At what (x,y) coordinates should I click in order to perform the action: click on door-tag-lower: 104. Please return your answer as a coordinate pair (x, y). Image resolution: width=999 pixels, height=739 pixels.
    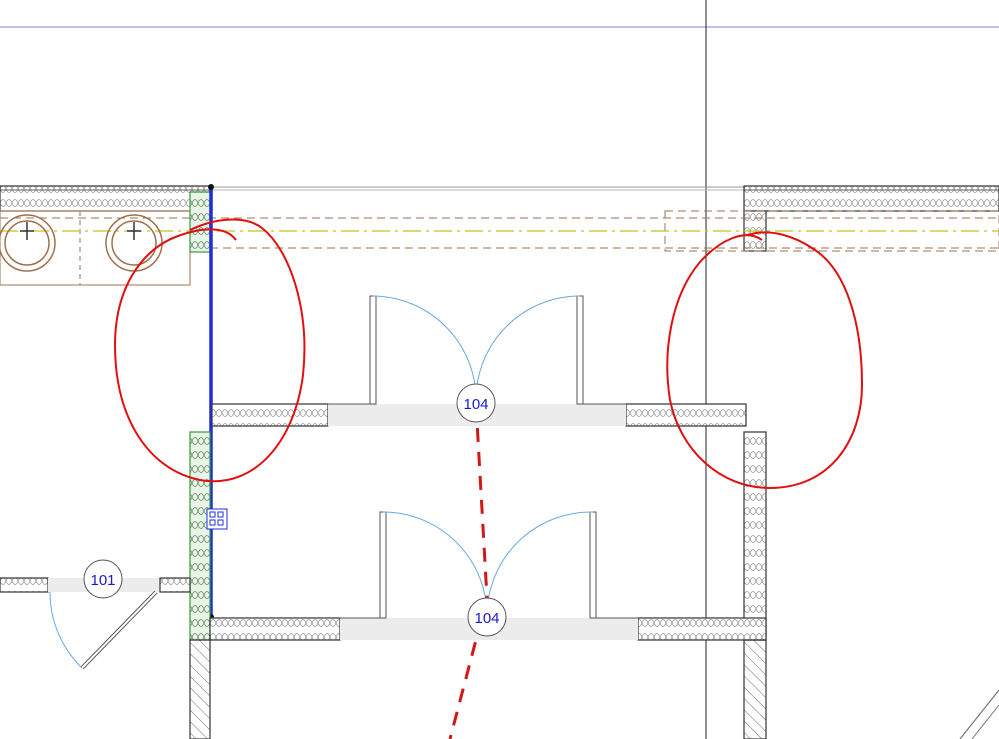
    Looking at the image, I should click on (487, 617).